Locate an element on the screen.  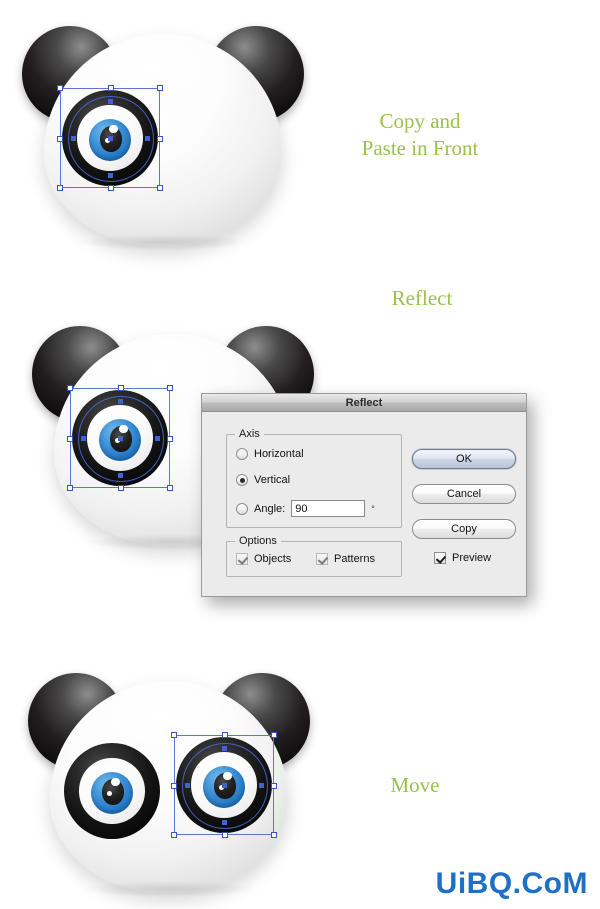
radio-vertical-label: Vertical is located at coordinates (272, 480).